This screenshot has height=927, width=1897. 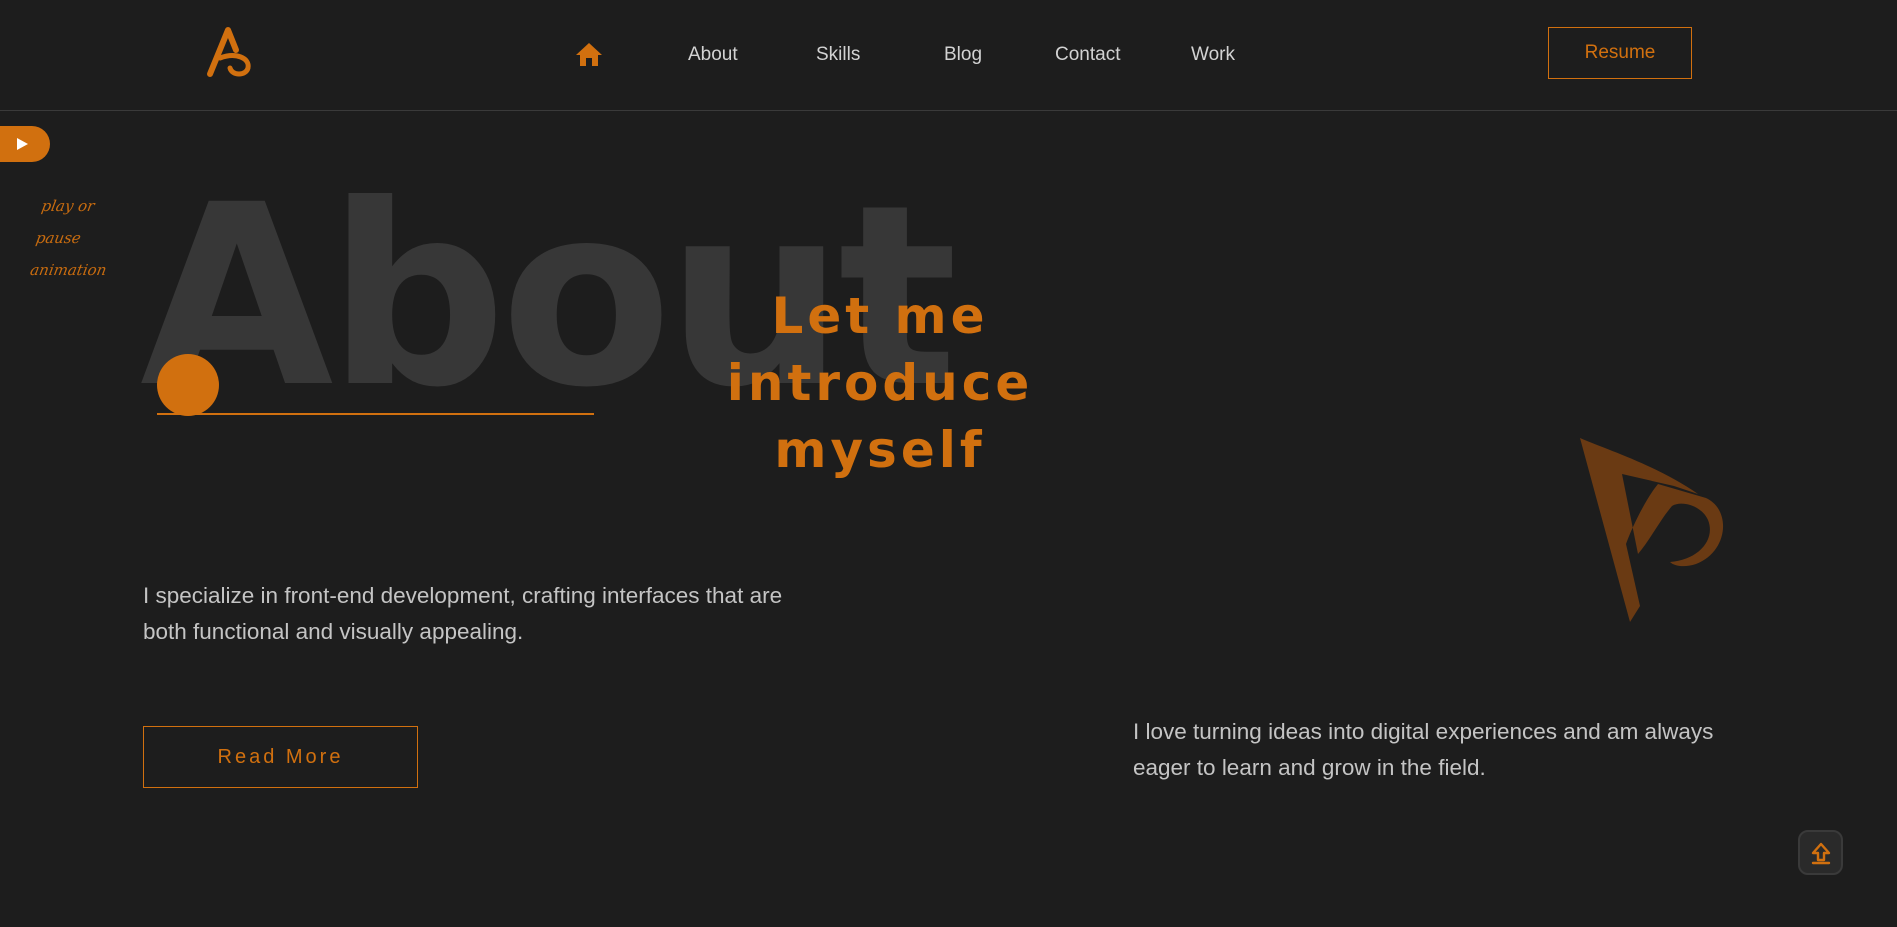 I want to click on site-header: About Skills Blog Contact Work Resume, so click(x=948, y=55).